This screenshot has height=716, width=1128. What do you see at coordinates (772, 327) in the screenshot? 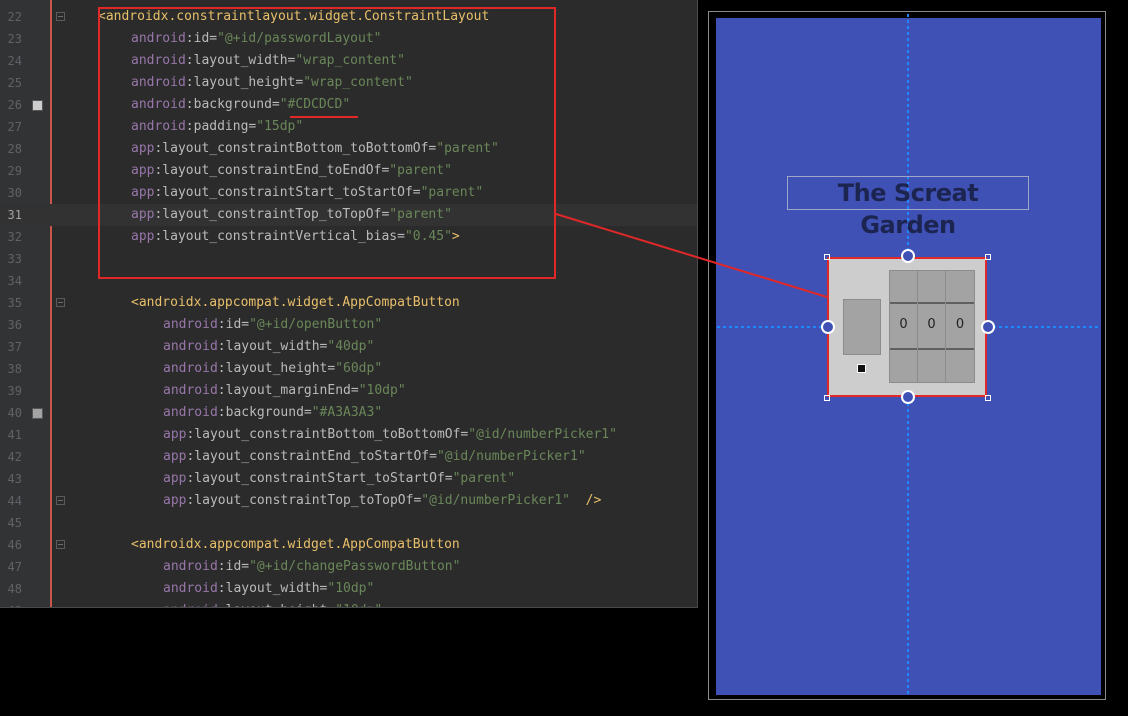
I see `constraint-start` at bounding box center [772, 327].